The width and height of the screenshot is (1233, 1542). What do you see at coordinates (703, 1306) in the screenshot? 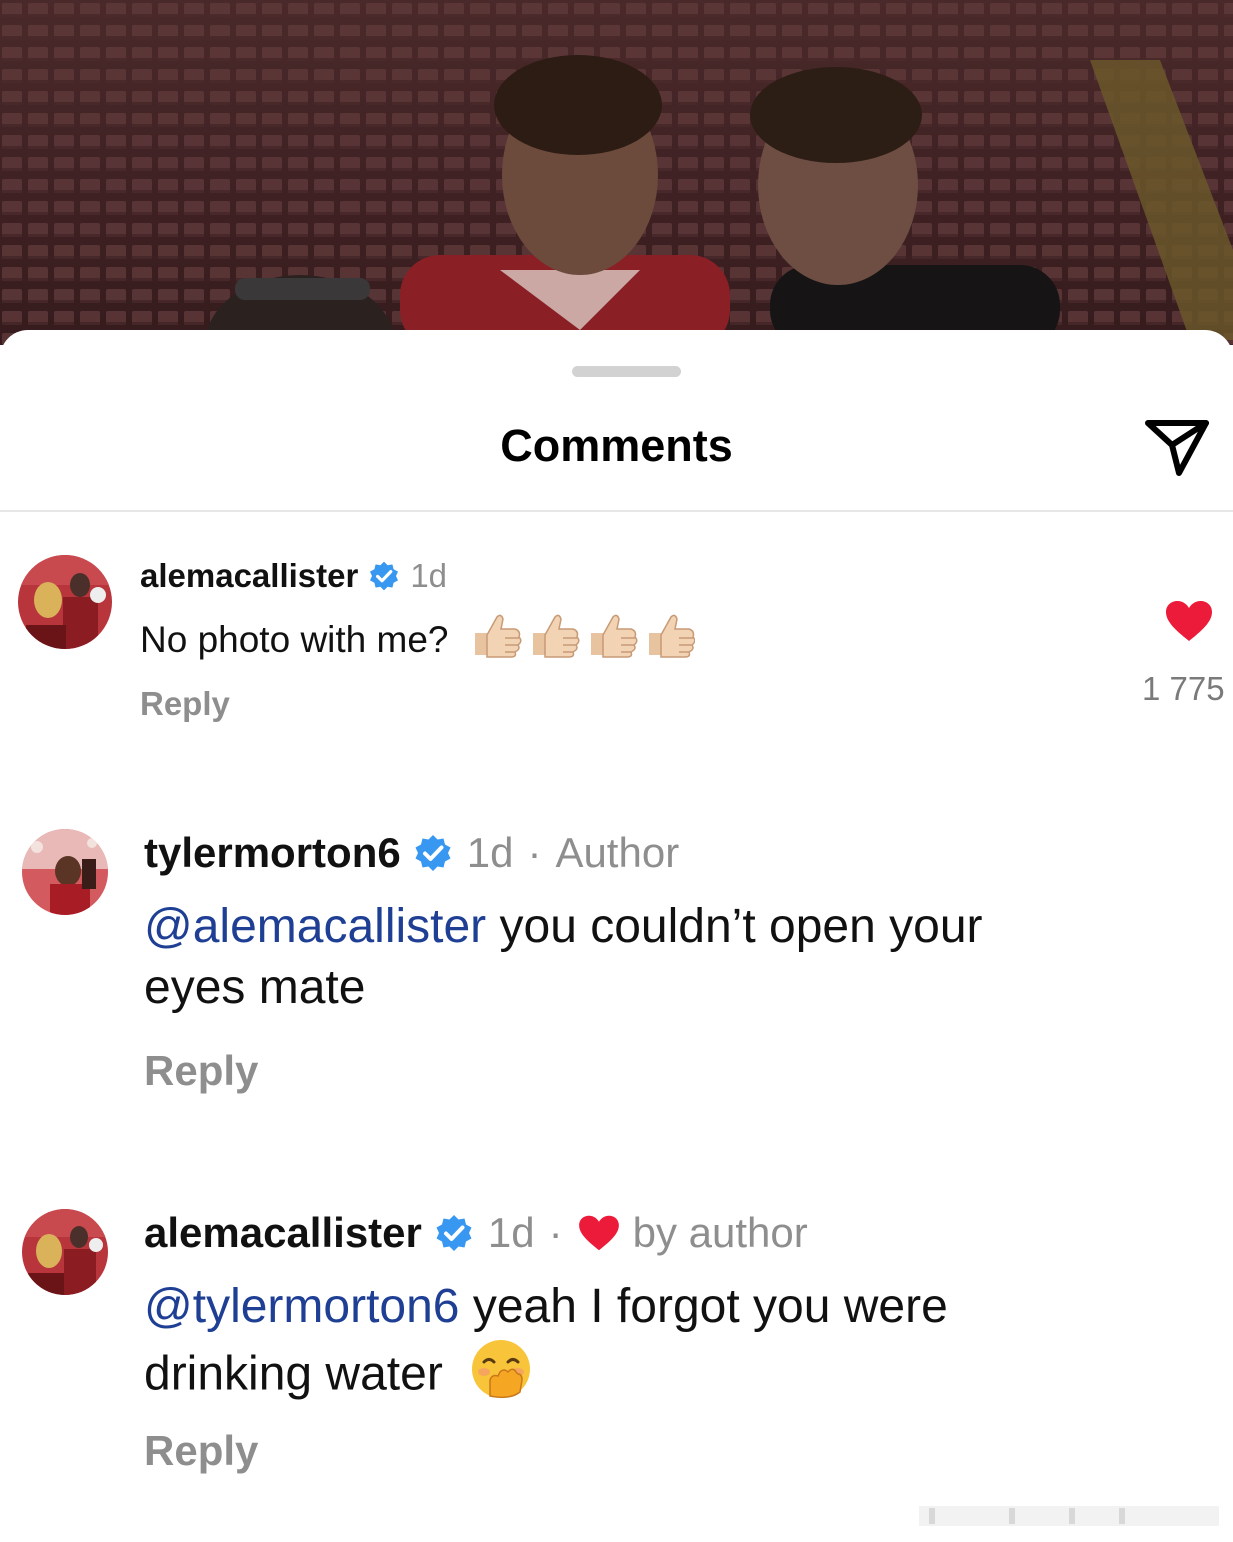
I see `comment-text-content: yeah I forgot you were` at bounding box center [703, 1306].